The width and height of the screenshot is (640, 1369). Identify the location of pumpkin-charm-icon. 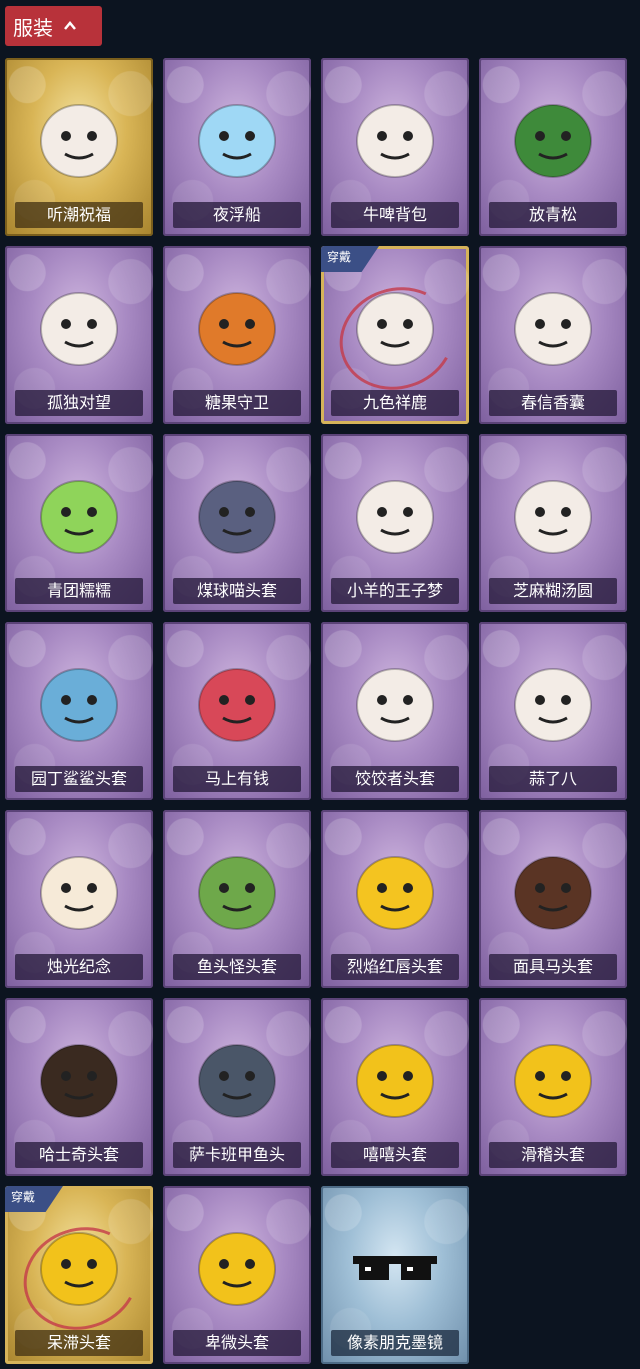
(237, 329).